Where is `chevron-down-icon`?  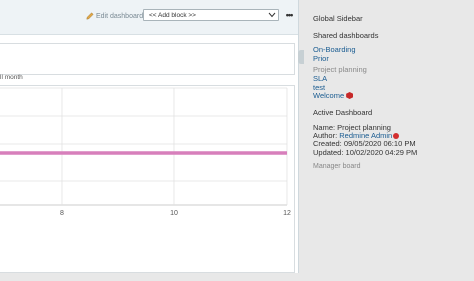 chevron-down-icon is located at coordinates (272, 15).